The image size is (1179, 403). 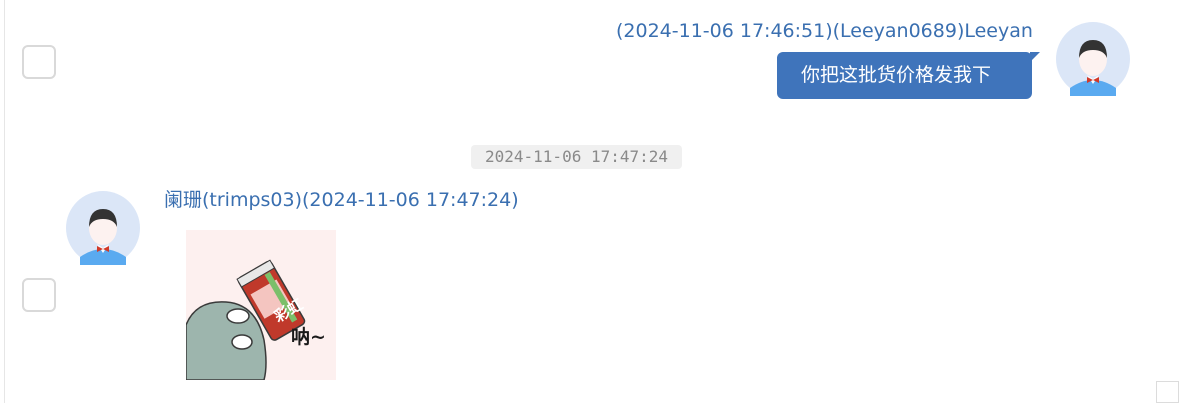 I want to click on sticker-caption: 呐~, so click(x=308, y=336).